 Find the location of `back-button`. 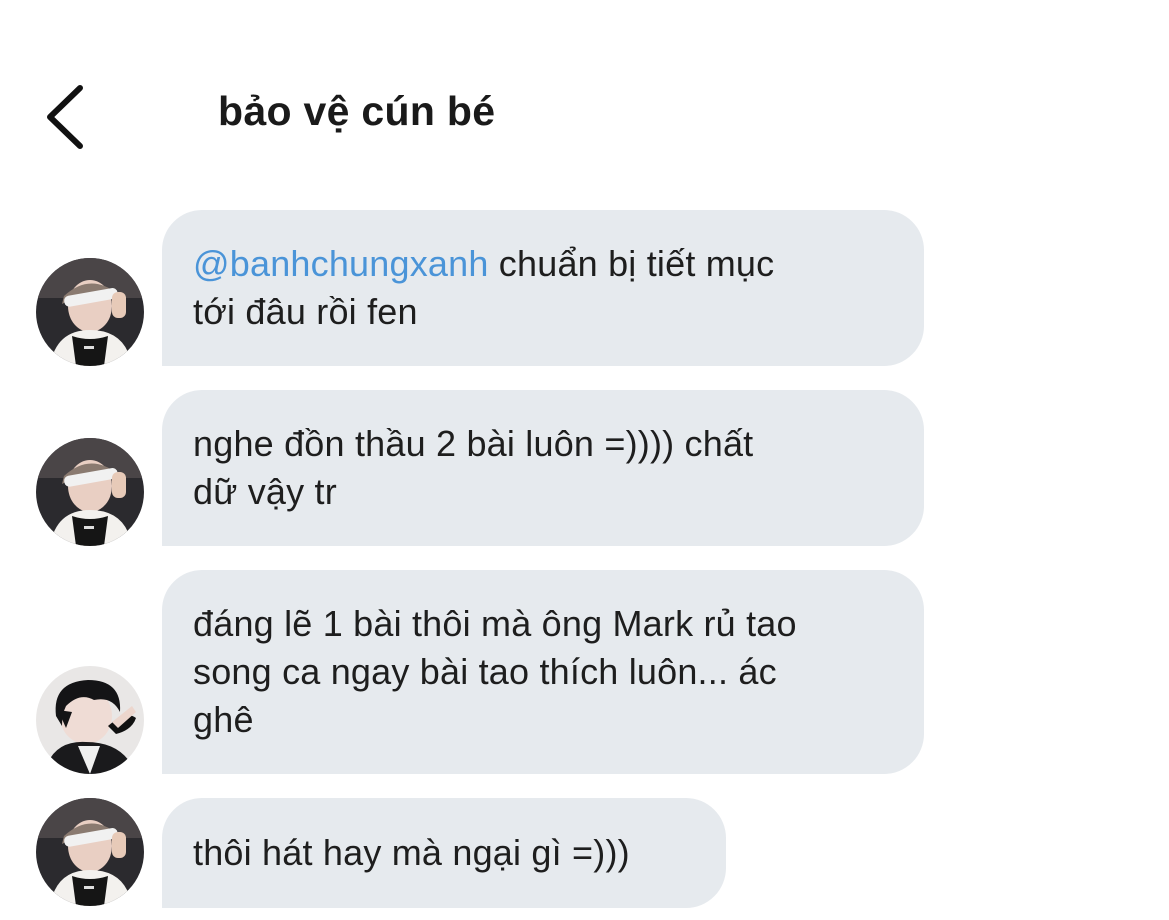

back-button is located at coordinates (65, 117).